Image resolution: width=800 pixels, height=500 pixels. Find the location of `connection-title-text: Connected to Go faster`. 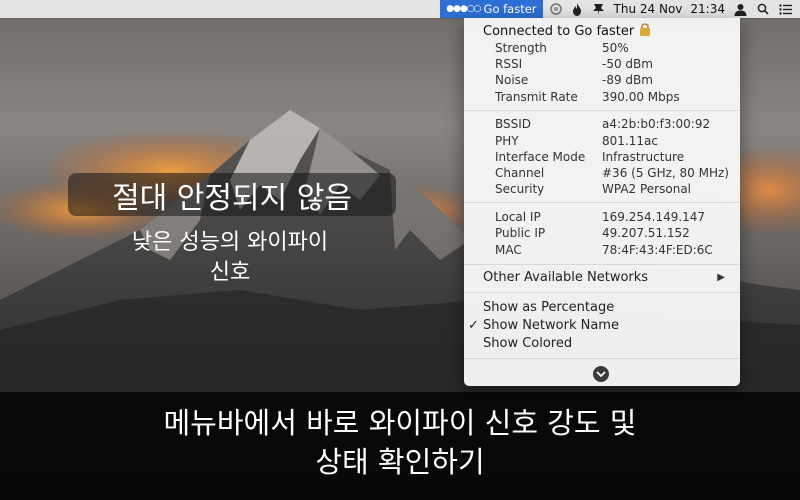

connection-title-text: Connected to Go faster is located at coordinates (559, 31).